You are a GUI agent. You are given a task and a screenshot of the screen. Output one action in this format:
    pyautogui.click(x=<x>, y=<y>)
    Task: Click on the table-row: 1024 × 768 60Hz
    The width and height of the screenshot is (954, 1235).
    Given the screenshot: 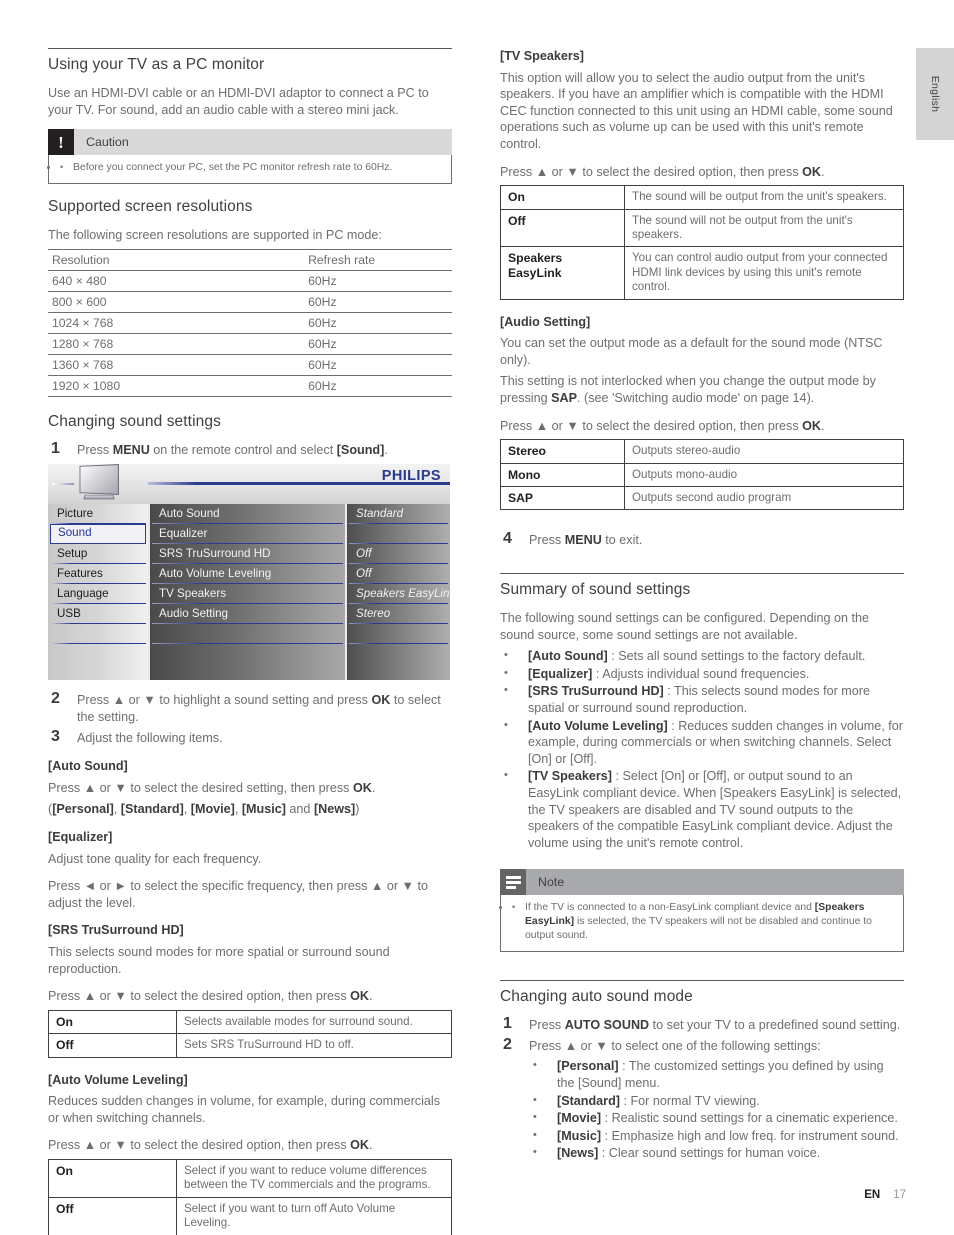 What is the action you would take?
    pyautogui.click(x=250, y=323)
    